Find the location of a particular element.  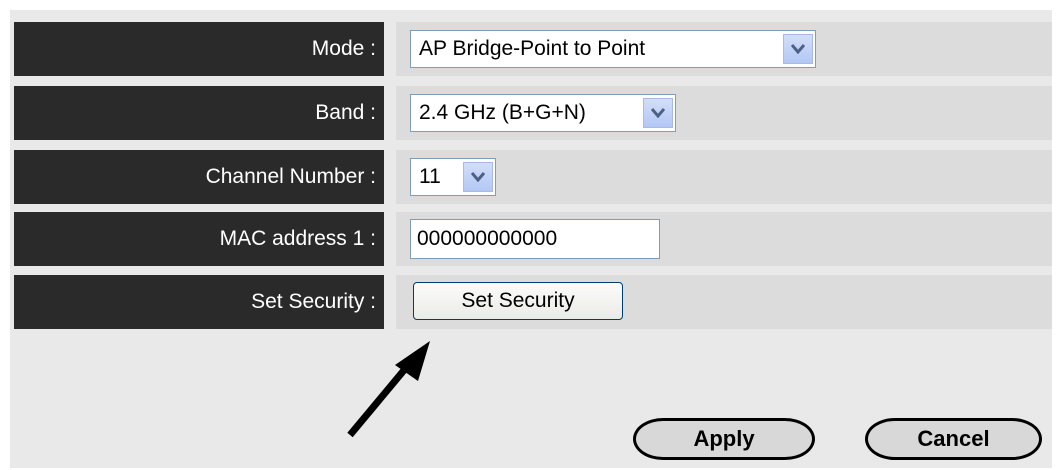

mac-row: MAC address 1 : 000000000000 is located at coordinates (533, 239).